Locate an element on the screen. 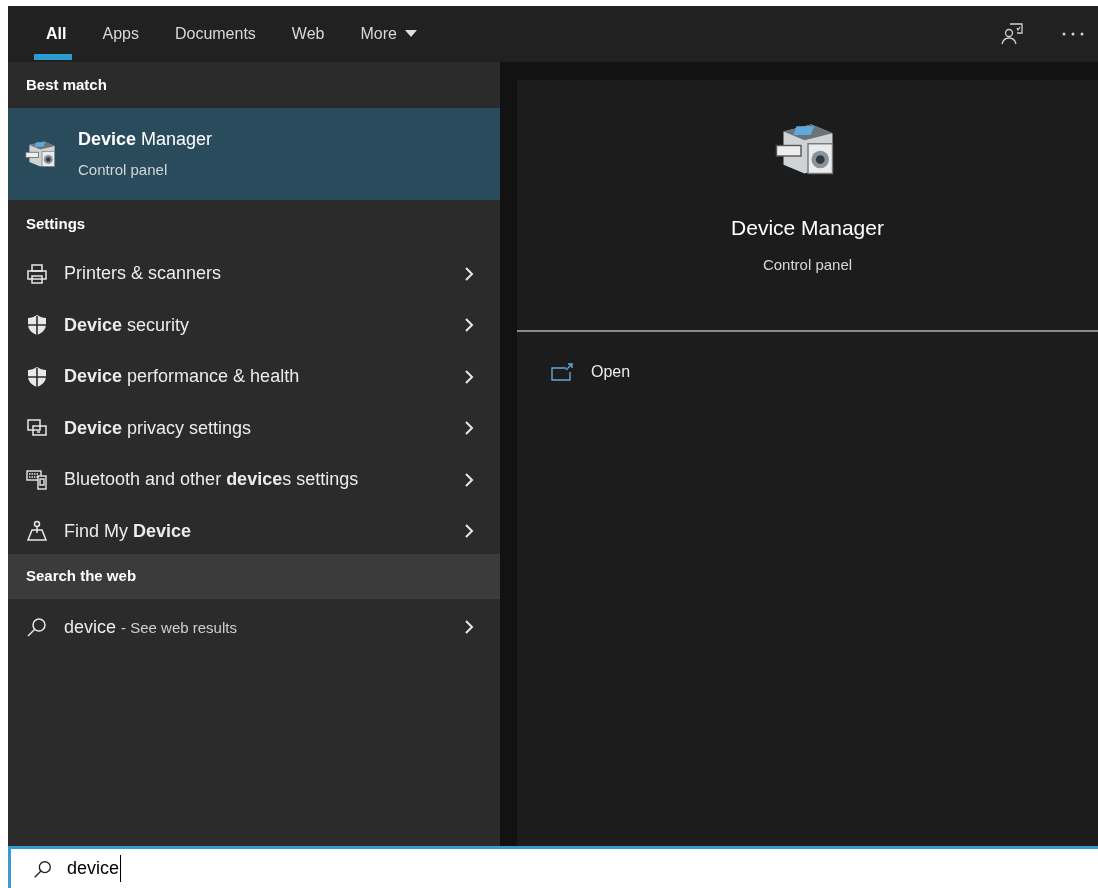 The width and height of the screenshot is (1098, 888). web-result-item: device - See web results is located at coordinates (254, 627).